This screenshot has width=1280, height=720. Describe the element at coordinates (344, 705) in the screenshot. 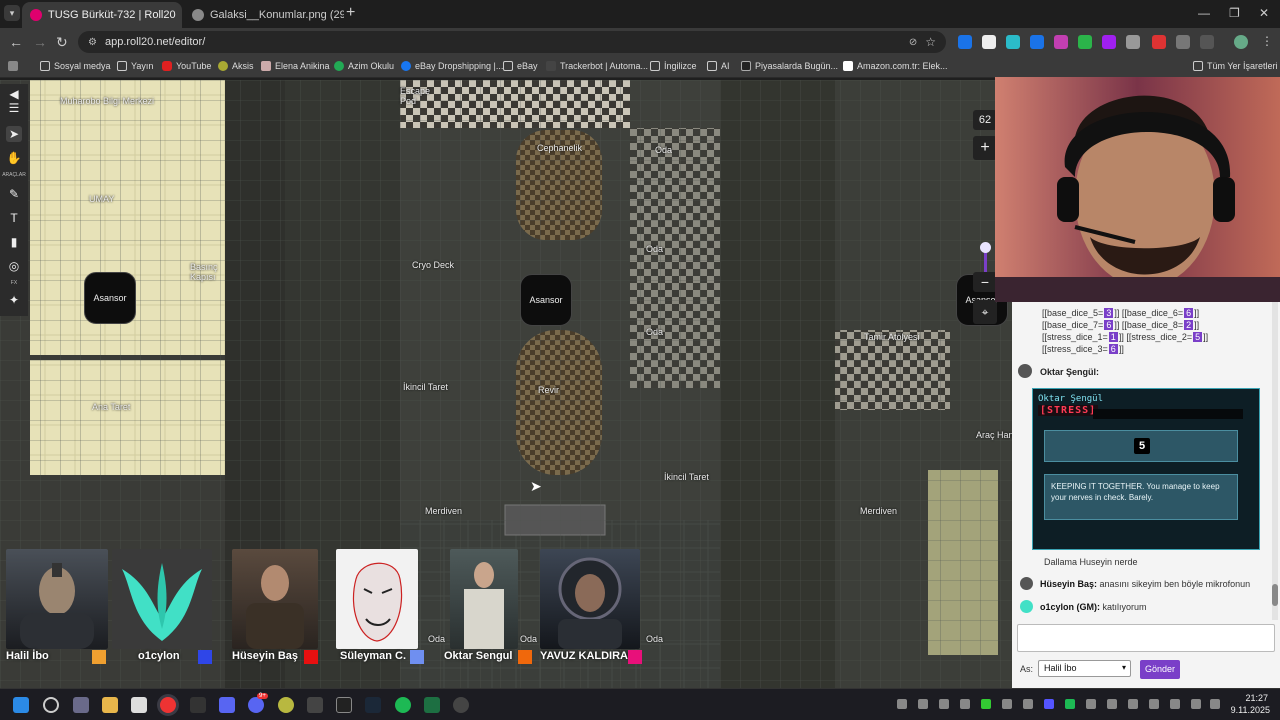

I see `epic-games-icon` at that location.